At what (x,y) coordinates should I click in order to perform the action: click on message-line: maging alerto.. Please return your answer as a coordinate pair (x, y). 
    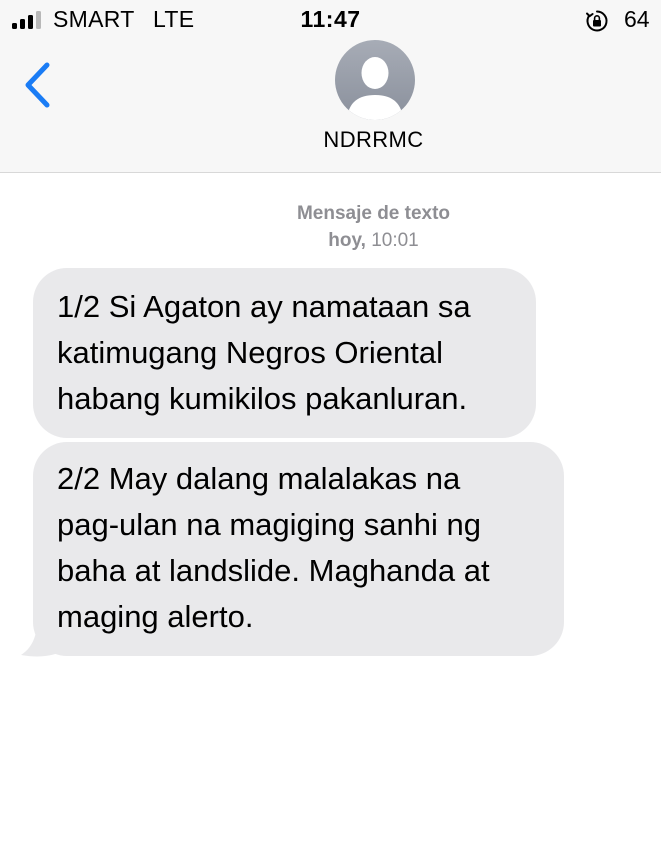
    Looking at the image, I should click on (155, 616).